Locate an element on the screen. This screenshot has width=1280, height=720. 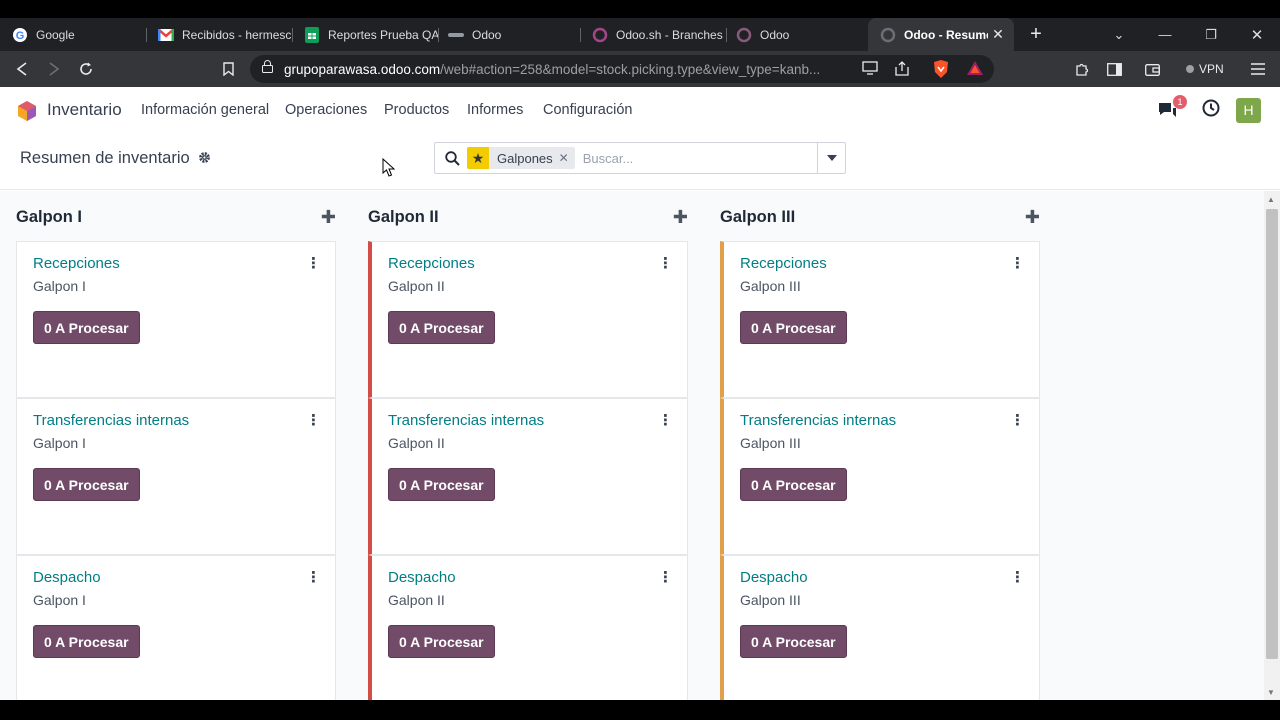
forward-icon is located at coordinates (54, 69).